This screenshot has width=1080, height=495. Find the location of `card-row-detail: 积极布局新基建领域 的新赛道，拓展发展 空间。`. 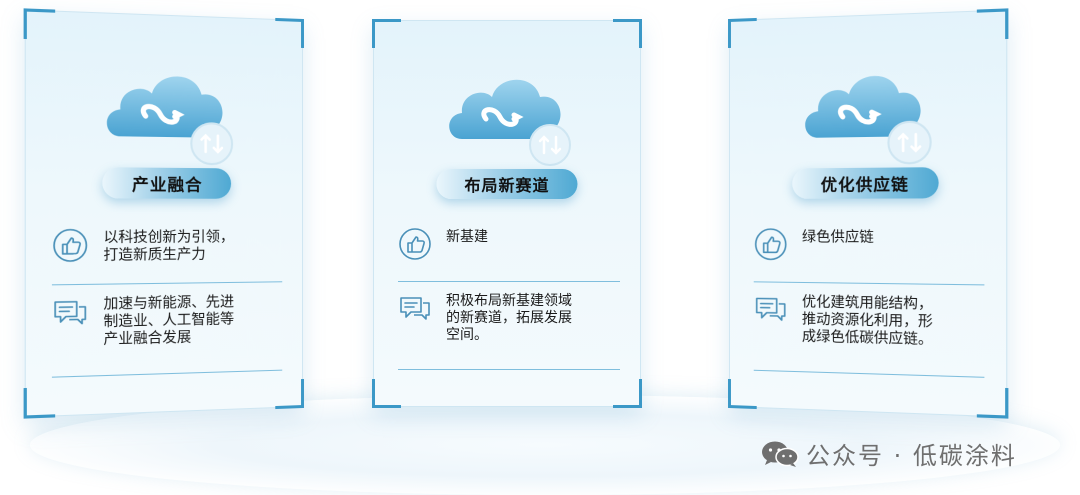

card-row-detail: 积极布局新基建领域 的新赛道，拓展发展 空间。 is located at coordinates (509, 317).